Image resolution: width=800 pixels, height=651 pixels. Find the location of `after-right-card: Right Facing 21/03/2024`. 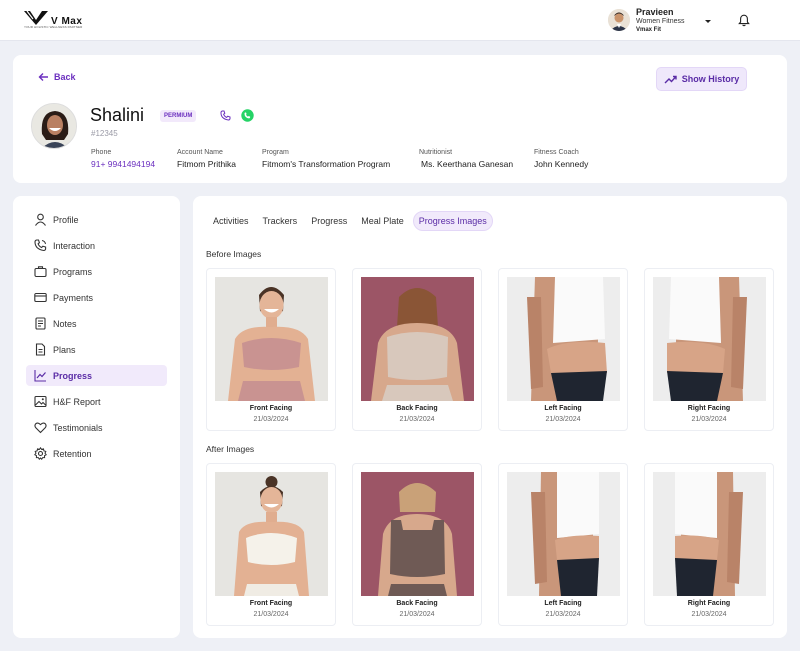

after-right-card: Right Facing 21/03/2024 is located at coordinates (709, 544).